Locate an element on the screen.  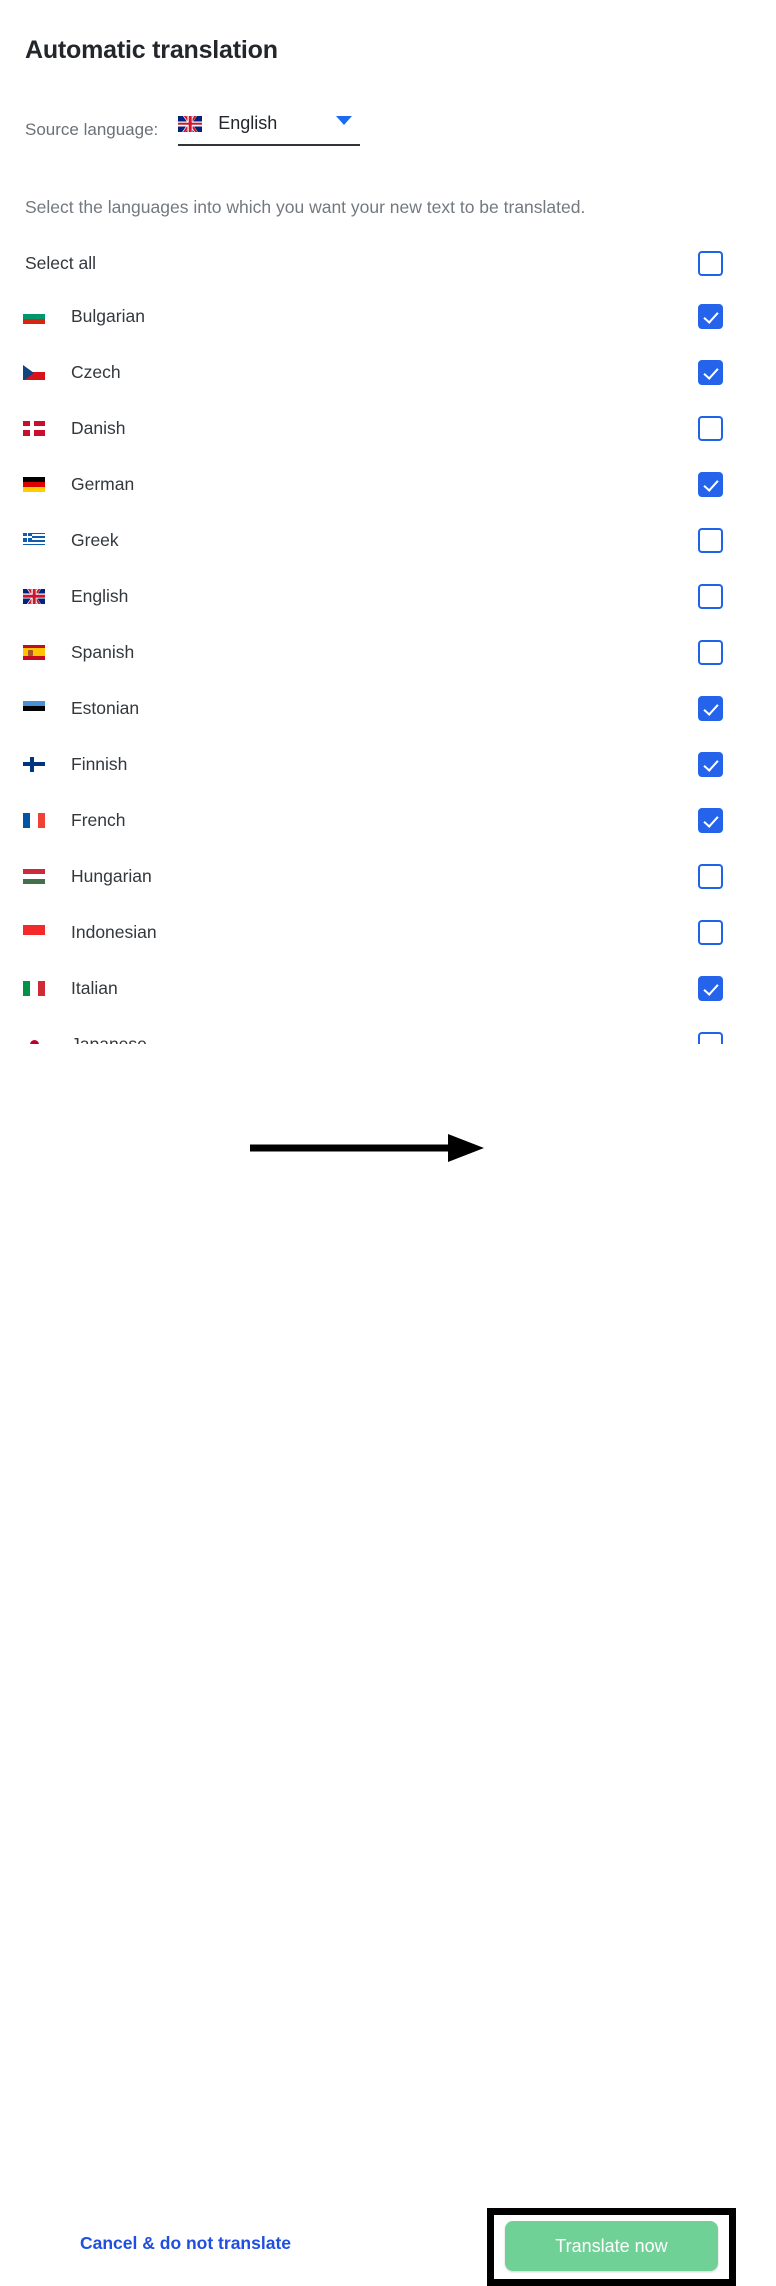
flag-jp-icon is located at coordinates (34, 1040).